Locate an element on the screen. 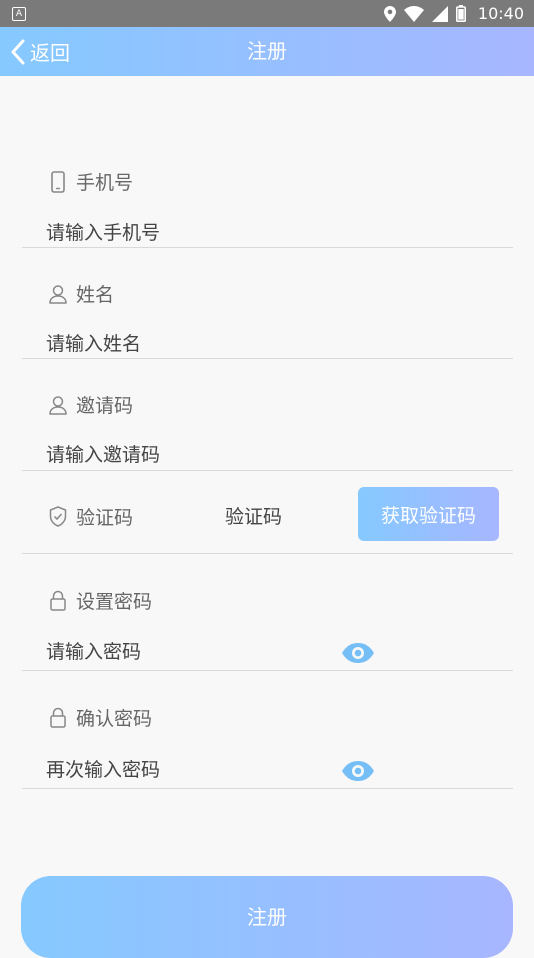 Image resolution: width=534 pixels, height=958 pixels. get-code-button: 获取验证码 is located at coordinates (428, 514).